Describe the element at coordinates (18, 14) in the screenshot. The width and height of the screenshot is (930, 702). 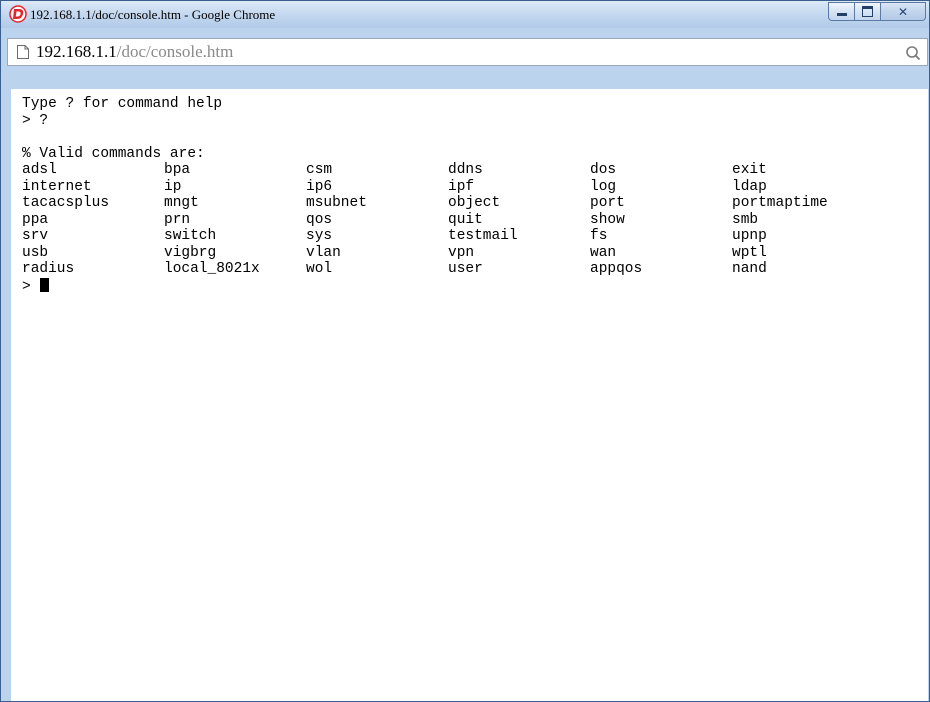
I see `draytek-app-icon` at that location.